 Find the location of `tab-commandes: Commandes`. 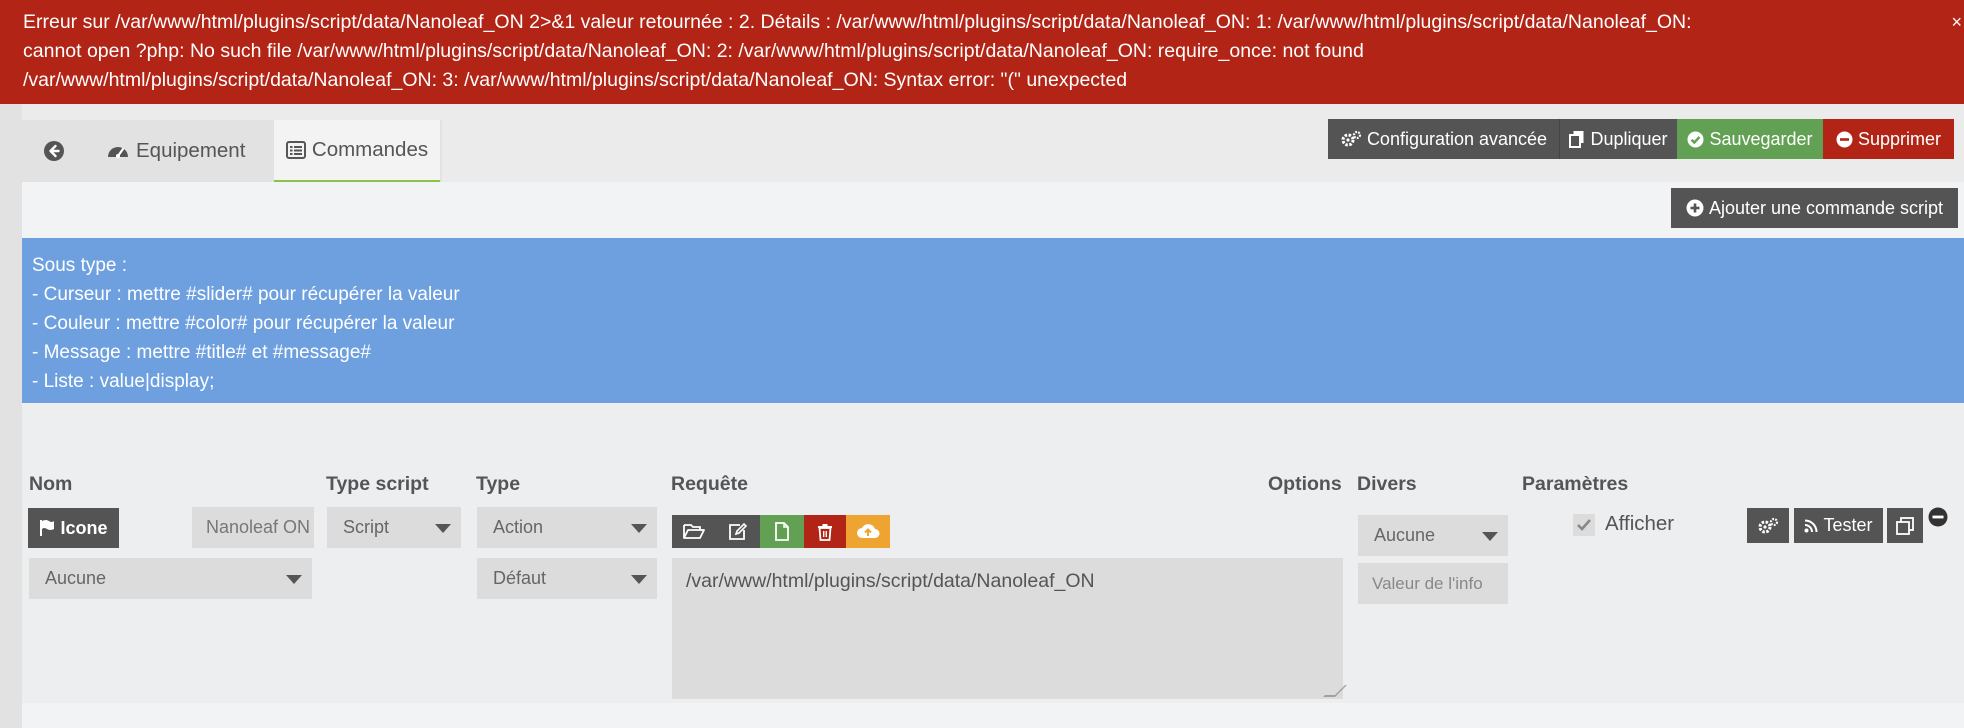

tab-commandes: Commandes is located at coordinates (357, 151).